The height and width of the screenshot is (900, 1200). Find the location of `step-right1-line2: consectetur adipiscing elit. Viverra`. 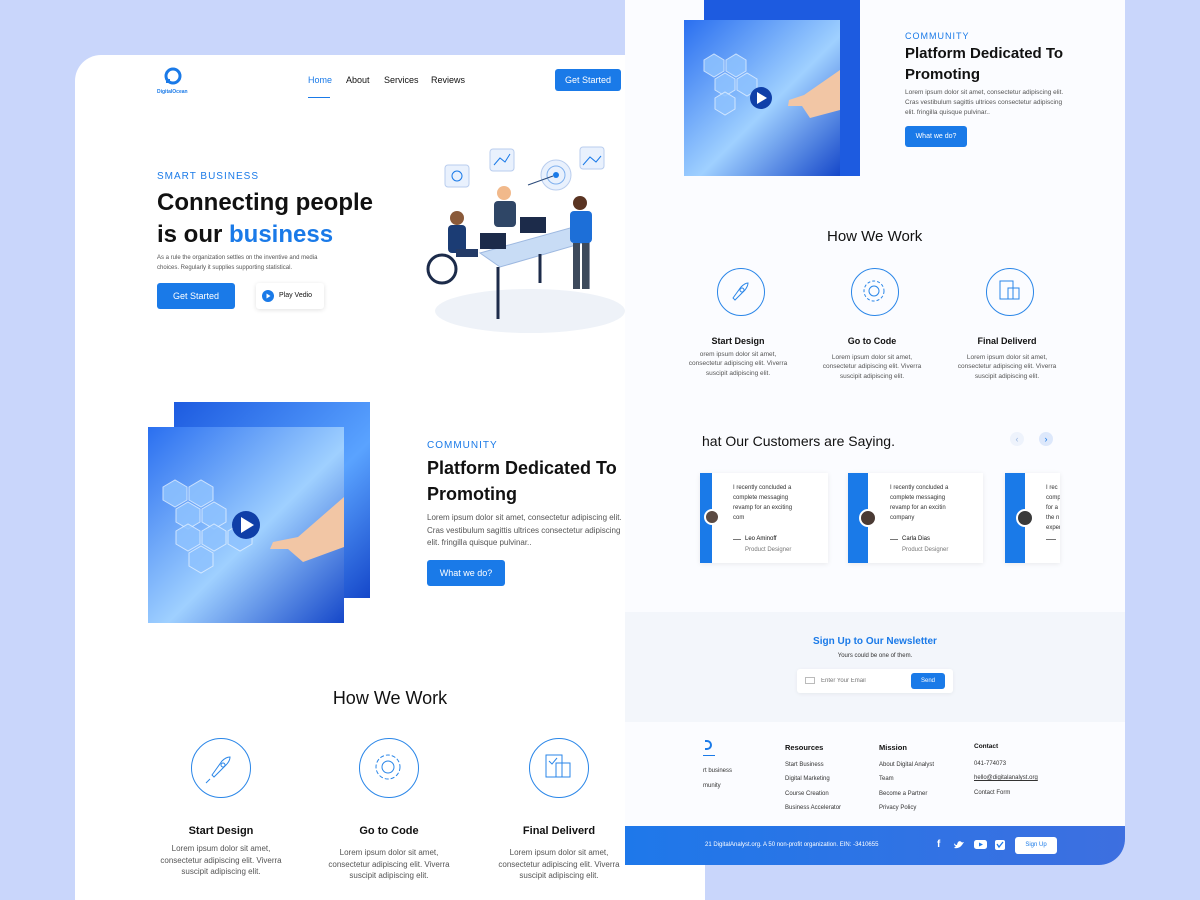

step-right1-line2: consectetur adipiscing elit. Viverra is located at coordinates (738, 364).